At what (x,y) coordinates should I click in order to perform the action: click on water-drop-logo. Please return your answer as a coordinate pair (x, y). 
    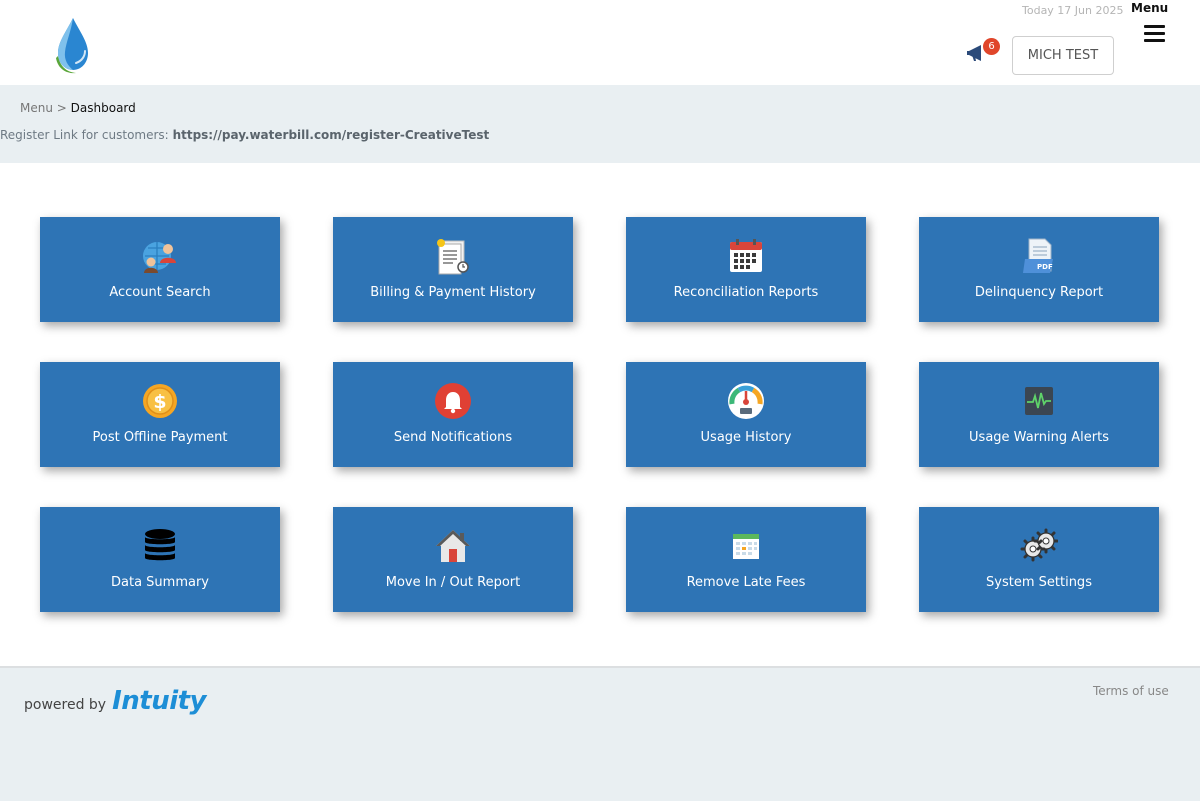
    Looking at the image, I should click on (73, 45).